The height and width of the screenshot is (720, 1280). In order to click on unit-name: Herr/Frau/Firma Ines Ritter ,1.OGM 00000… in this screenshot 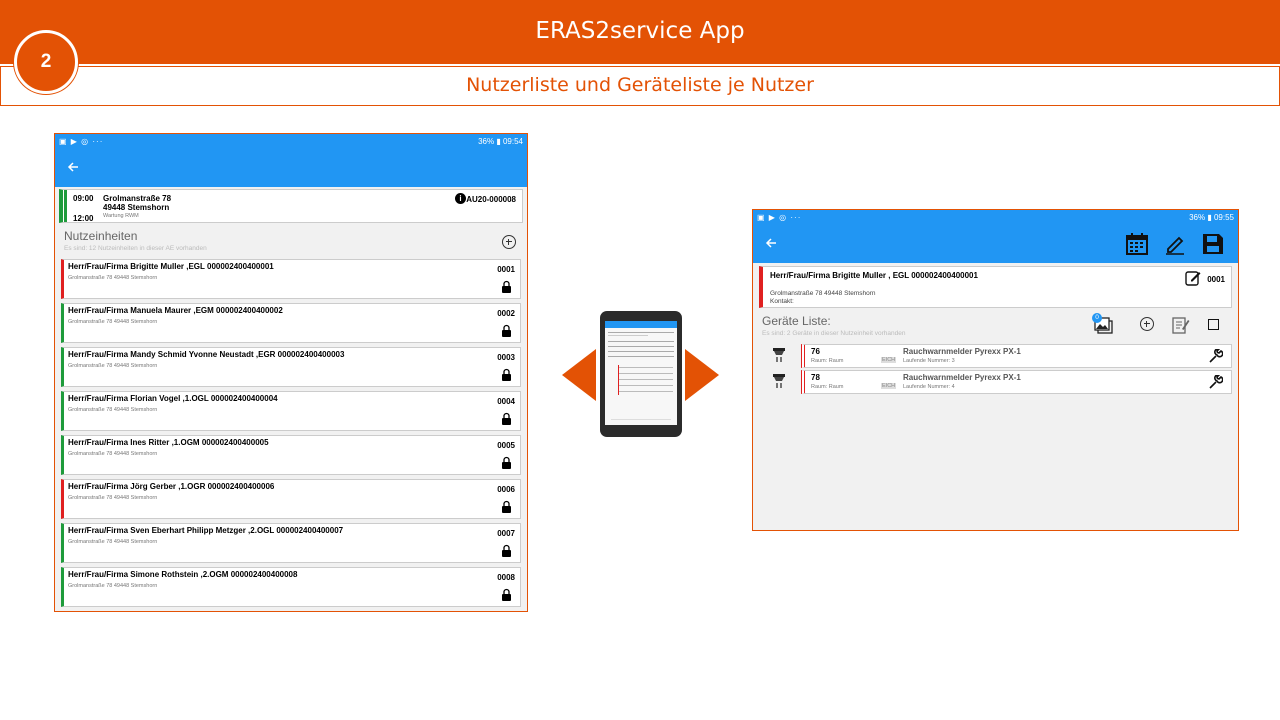, I will do `click(168, 442)`.